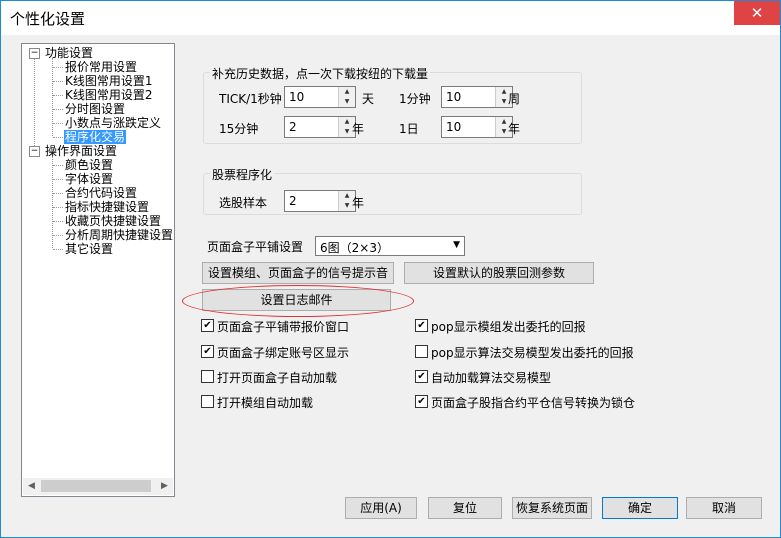 The height and width of the screenshot is (538, 781). What do you see at coordinates (640, 508) in the screenshot?
I see `ok-button: 确定` at bounding box center [640, 508].